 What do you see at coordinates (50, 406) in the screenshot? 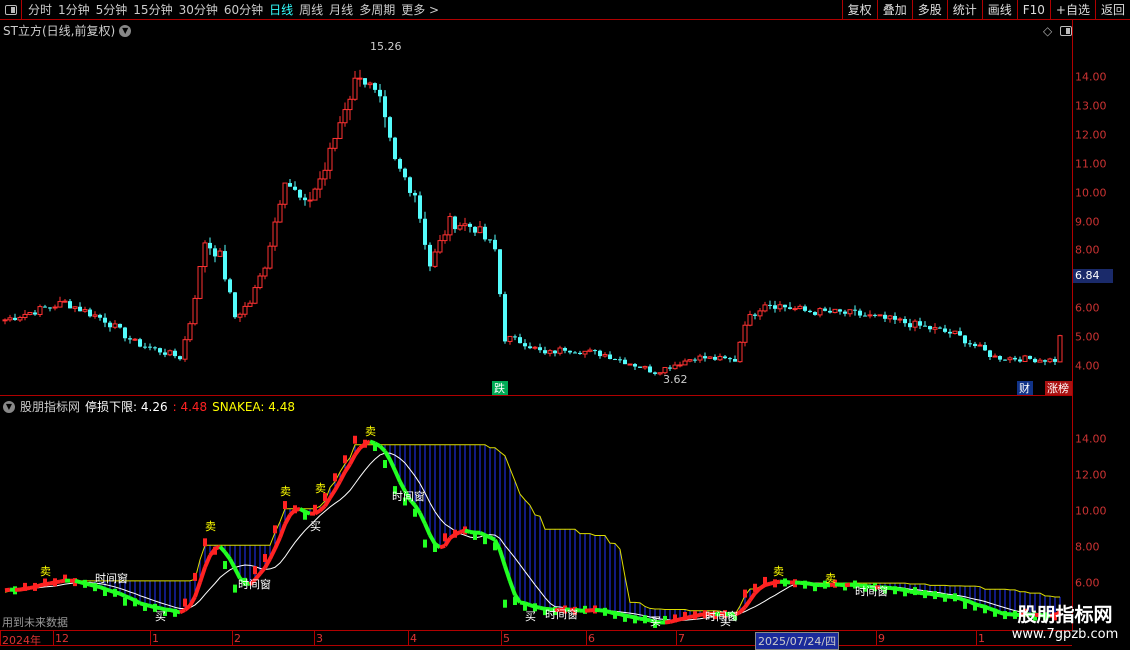
I see `indicator-name: 股朋指标网` at bounding box center [50, 406].